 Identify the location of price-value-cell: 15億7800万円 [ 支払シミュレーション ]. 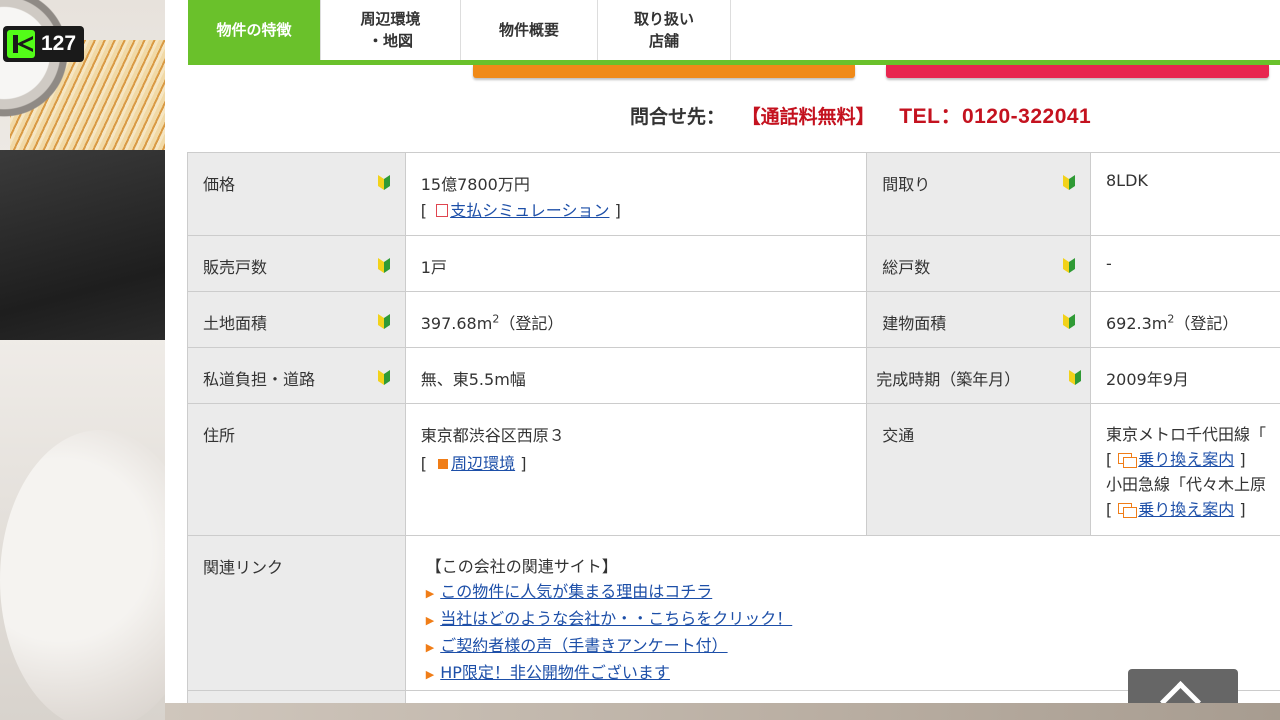
(636, 194).